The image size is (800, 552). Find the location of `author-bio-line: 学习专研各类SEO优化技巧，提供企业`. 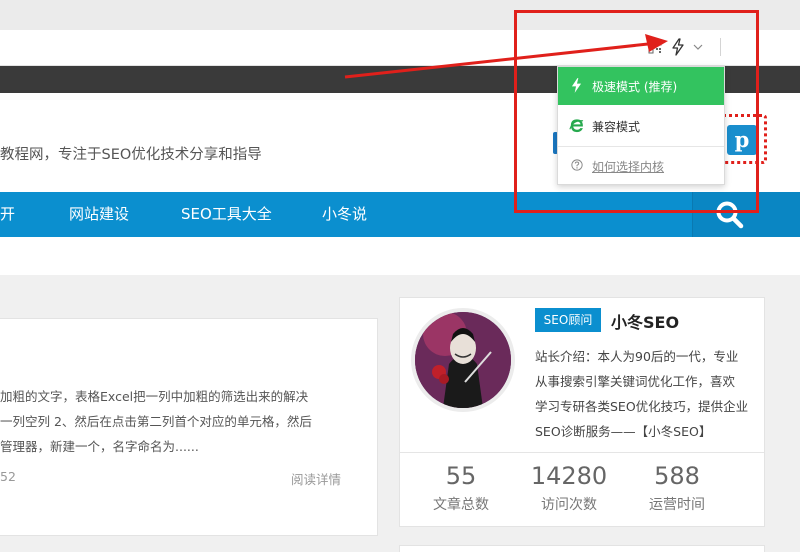

author-bio-line: 学习专研各类SEO优化技巧，提供企业 is located at coordinates (642, 406).